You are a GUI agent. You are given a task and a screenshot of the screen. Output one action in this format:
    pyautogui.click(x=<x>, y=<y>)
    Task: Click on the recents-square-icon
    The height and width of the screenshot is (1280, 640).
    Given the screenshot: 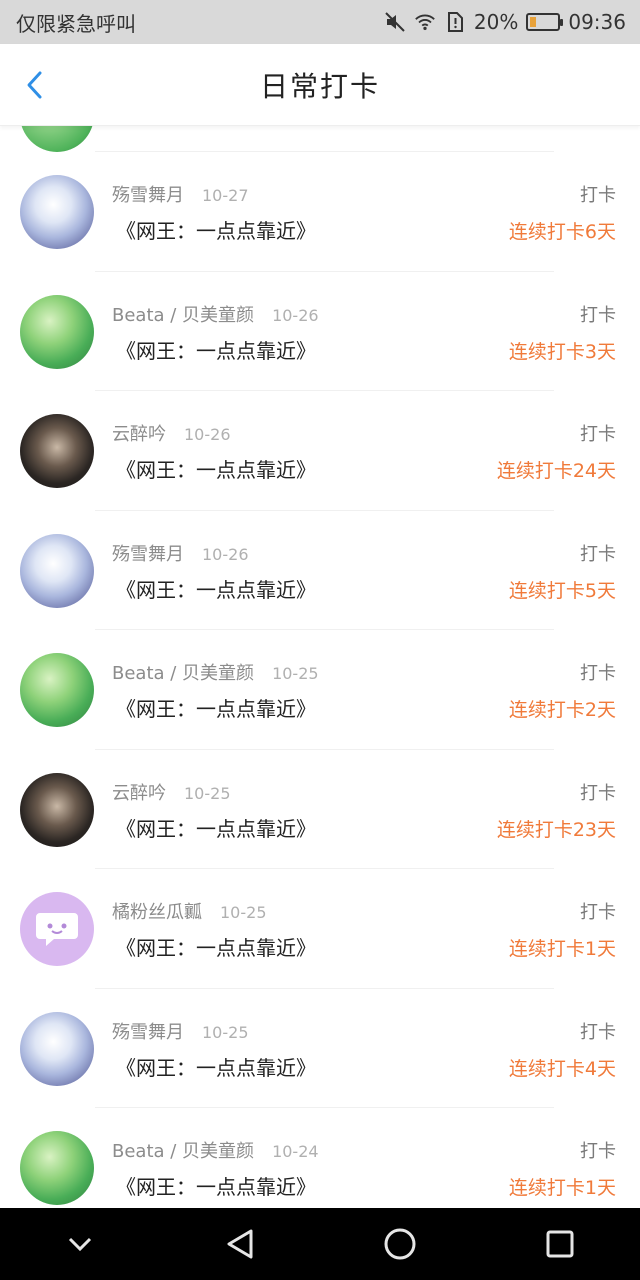 What is the action you would take?
    pyautogui.click(x=560, y=1244)
    